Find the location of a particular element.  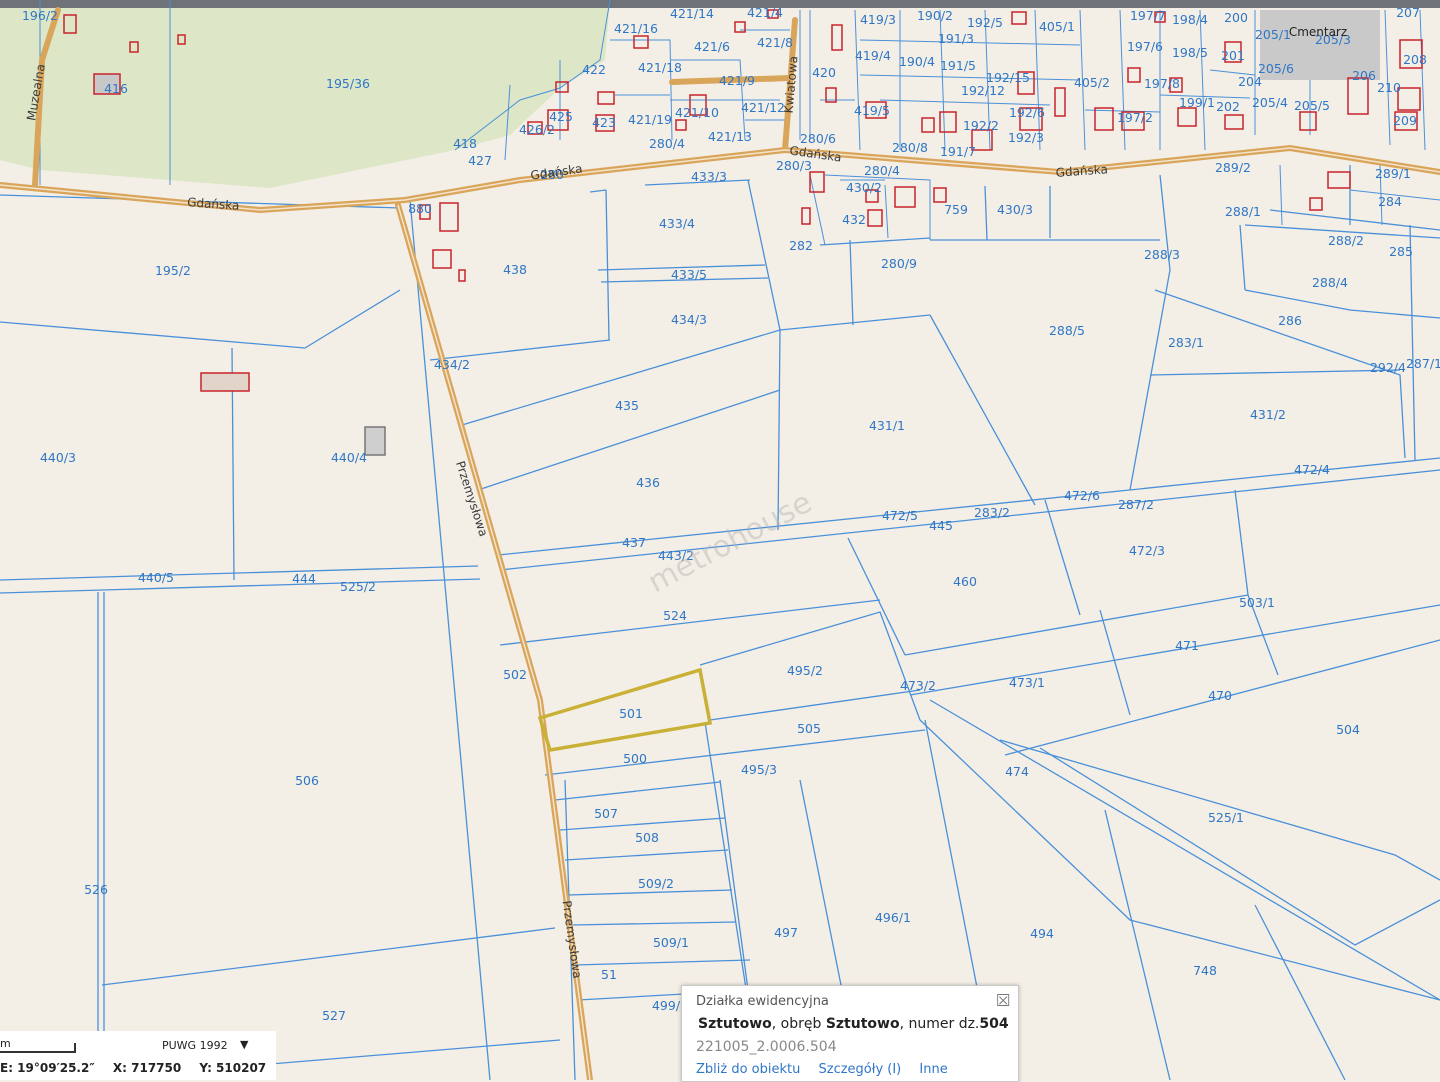

parcel-label: 282 is located at coordinates (801, 245).